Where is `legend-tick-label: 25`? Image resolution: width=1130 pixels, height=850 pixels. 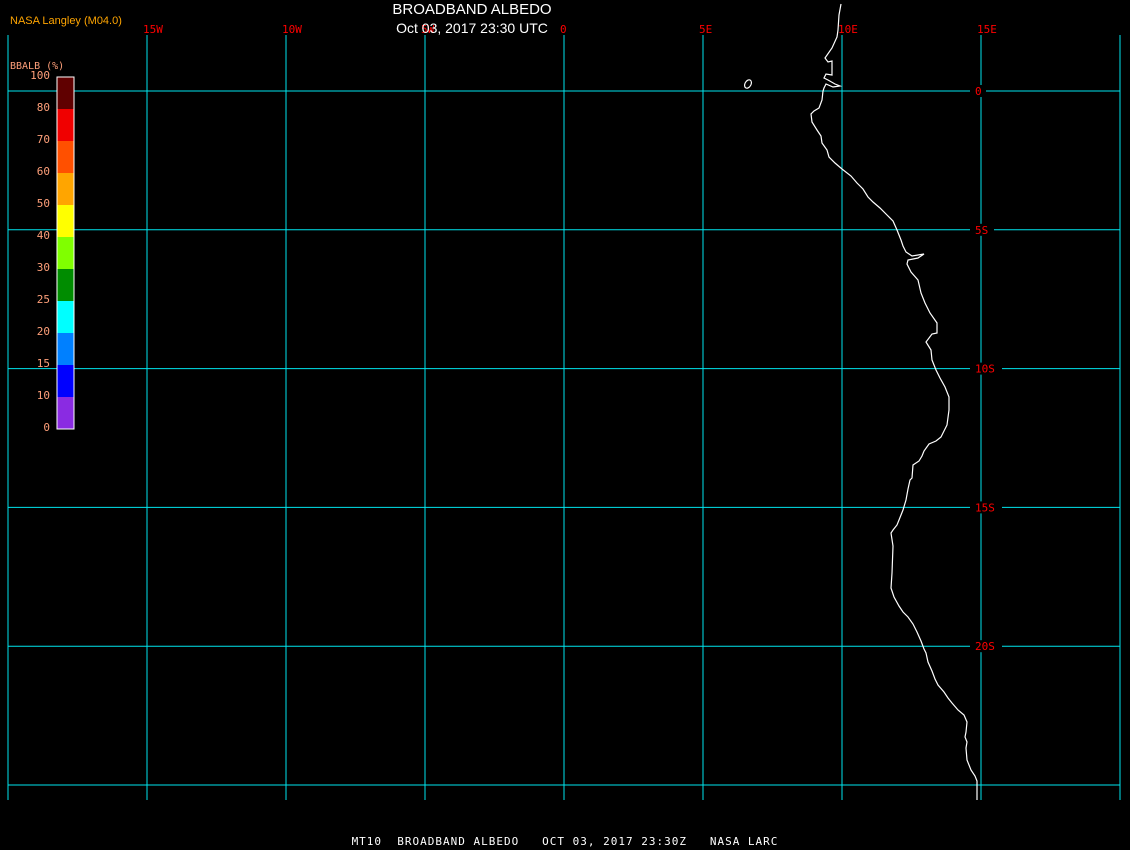
legend-tick-label: 25 is located at coordinates (43, 299).